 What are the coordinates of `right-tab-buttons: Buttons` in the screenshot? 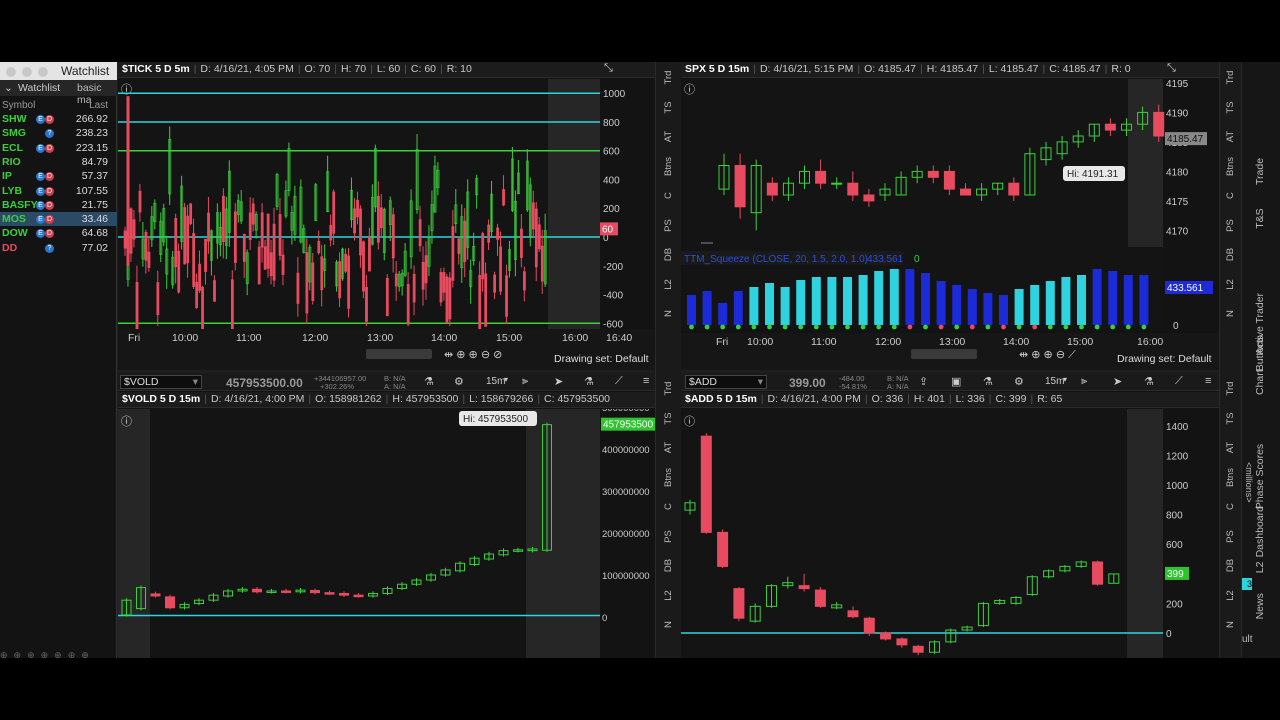 It's located at (1260, 354).